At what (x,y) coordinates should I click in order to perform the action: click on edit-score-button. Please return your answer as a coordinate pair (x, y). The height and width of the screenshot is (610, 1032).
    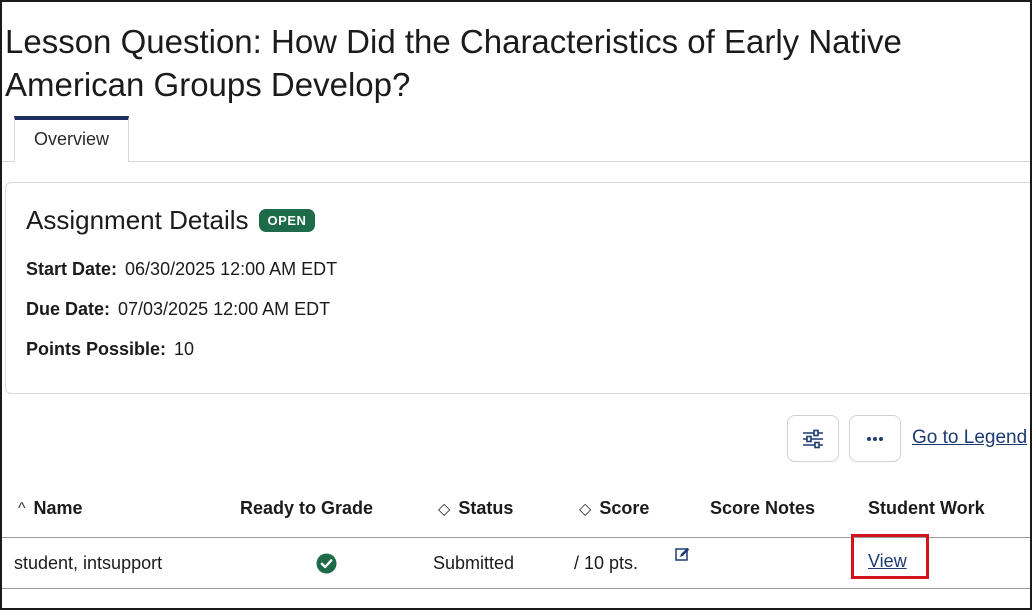
    Looking at the image, I should click on (682, 557).